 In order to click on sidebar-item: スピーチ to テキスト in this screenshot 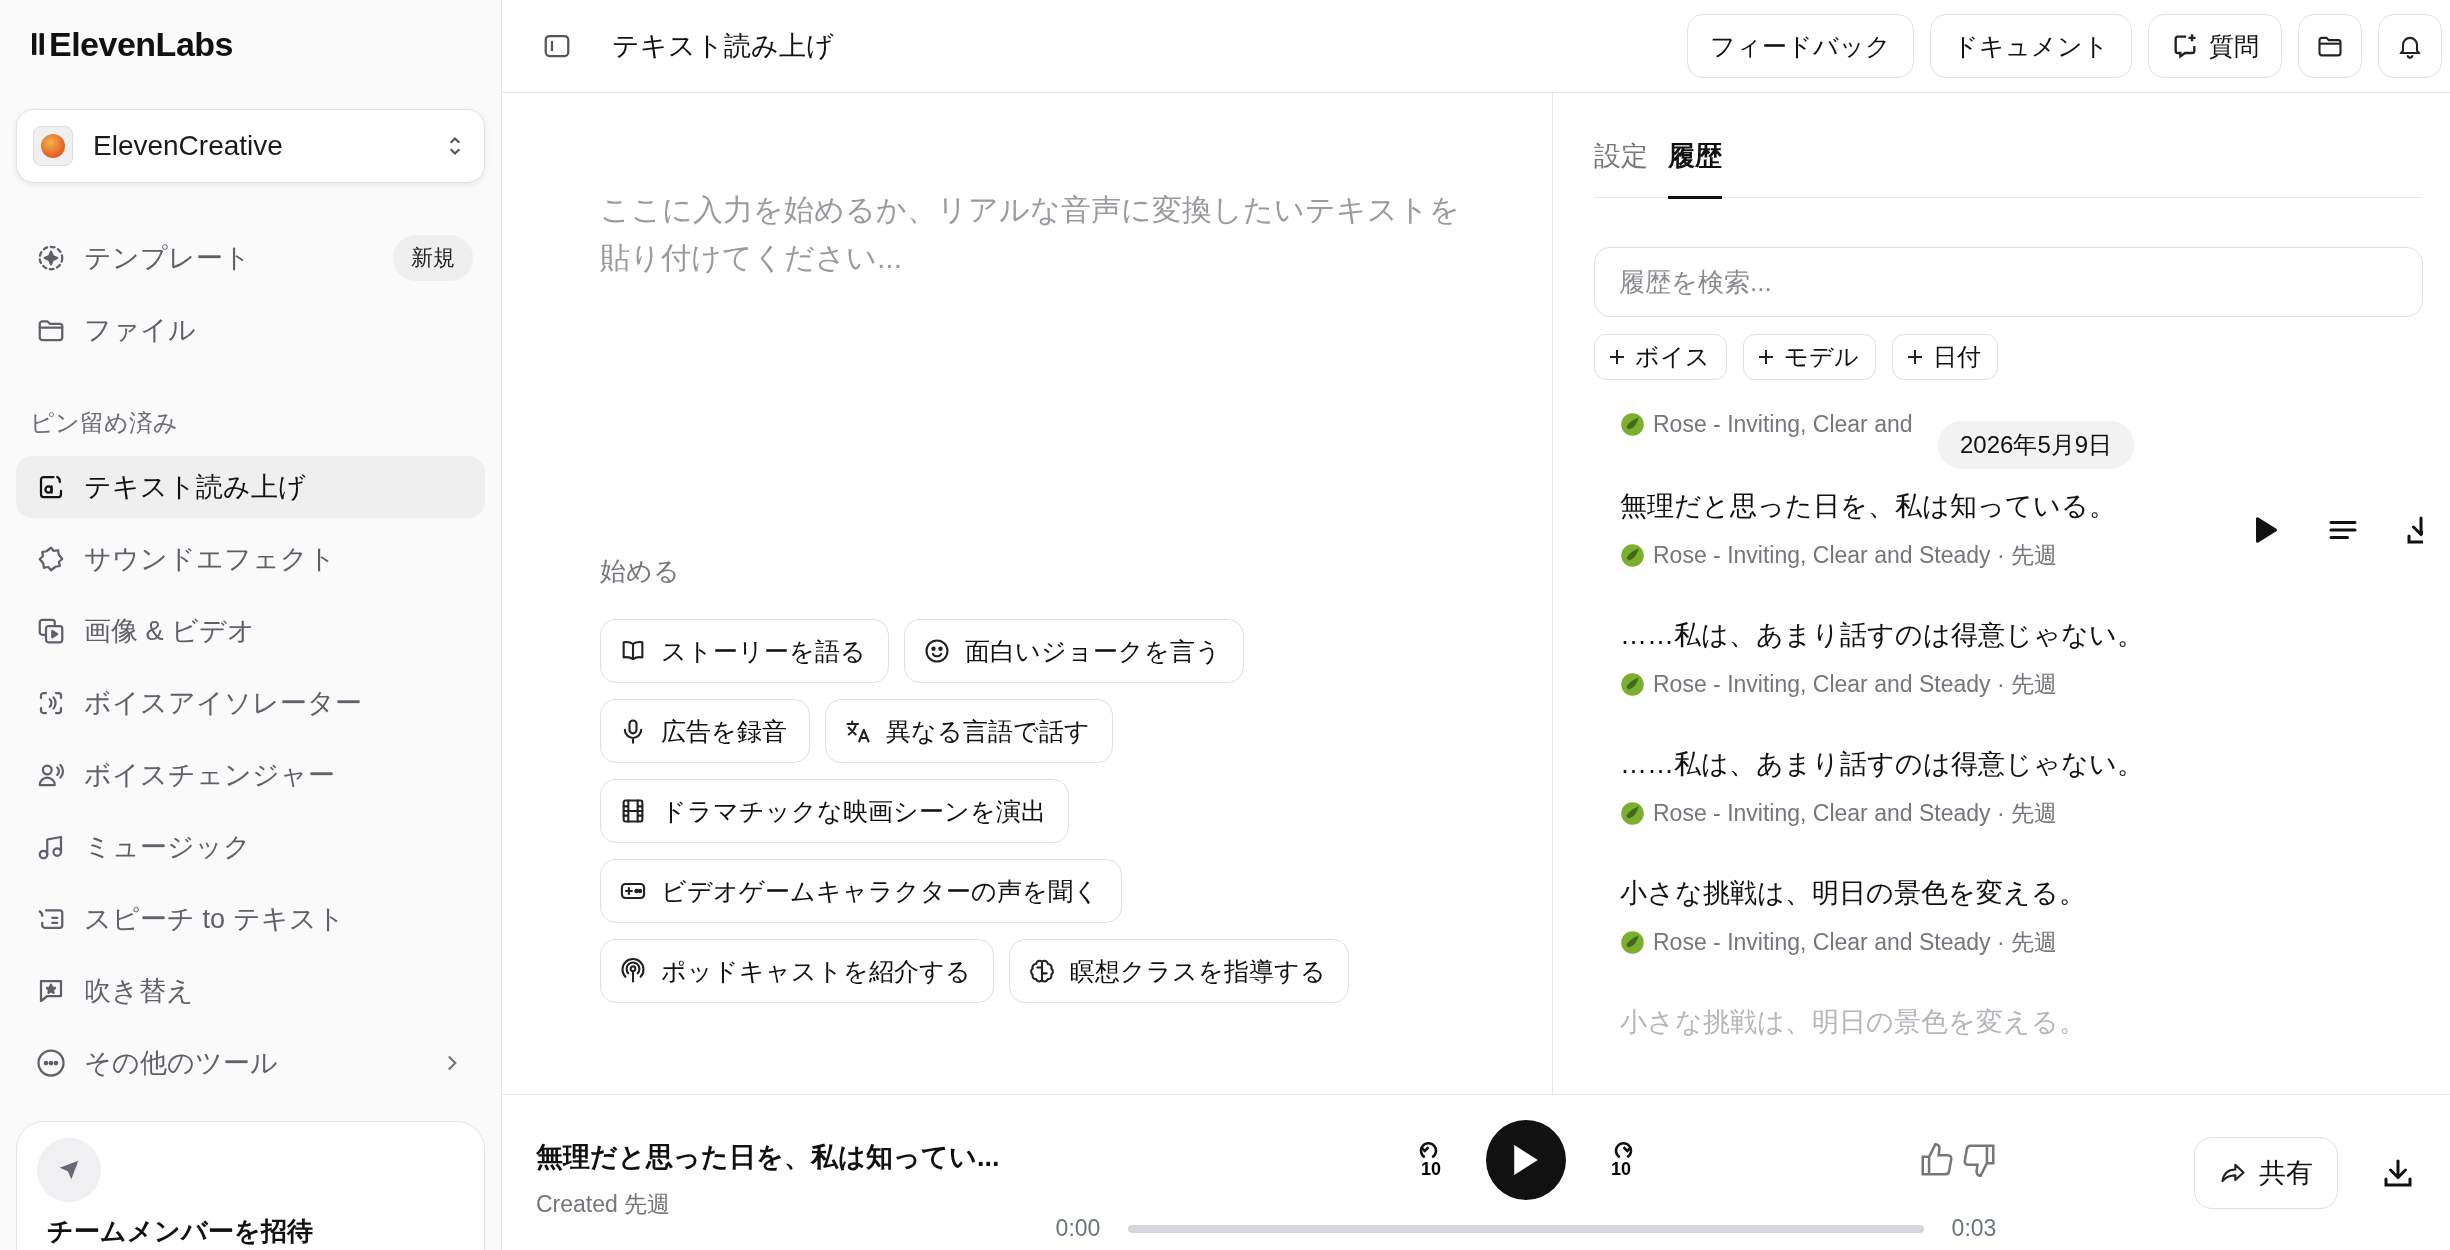, I will do `click(250, 919)`.